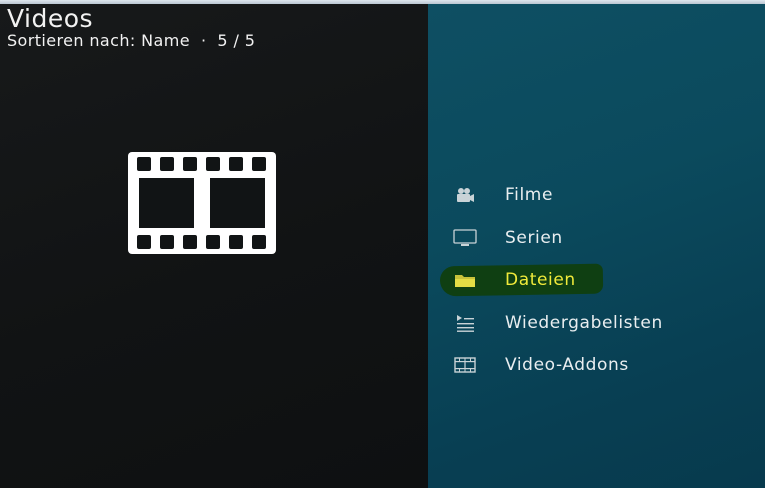 The image size is (765, 488). I want to click on tv-icon, so click(465, 238).